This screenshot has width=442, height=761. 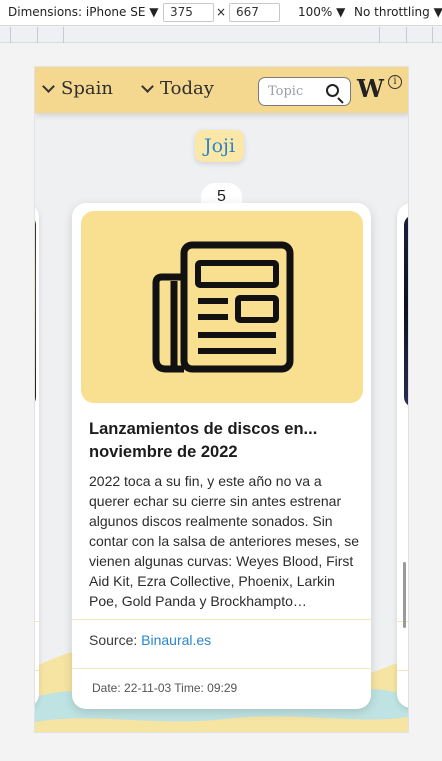 I want to click on date-range-selector: Today, so click(x=177, y=88).